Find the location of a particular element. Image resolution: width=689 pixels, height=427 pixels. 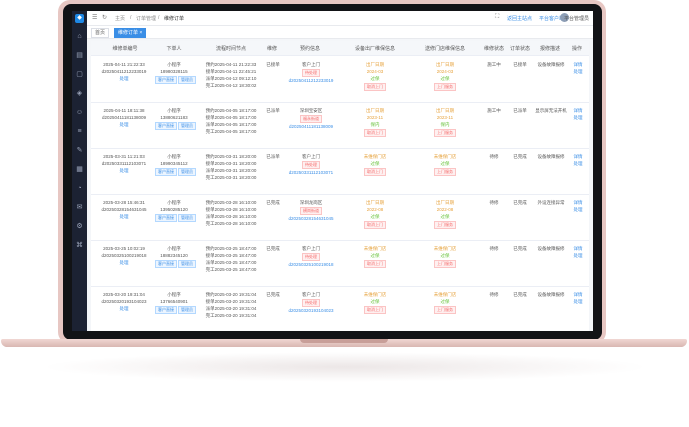

order-number: d20250411212233019 is located at coordinates (124, 71).